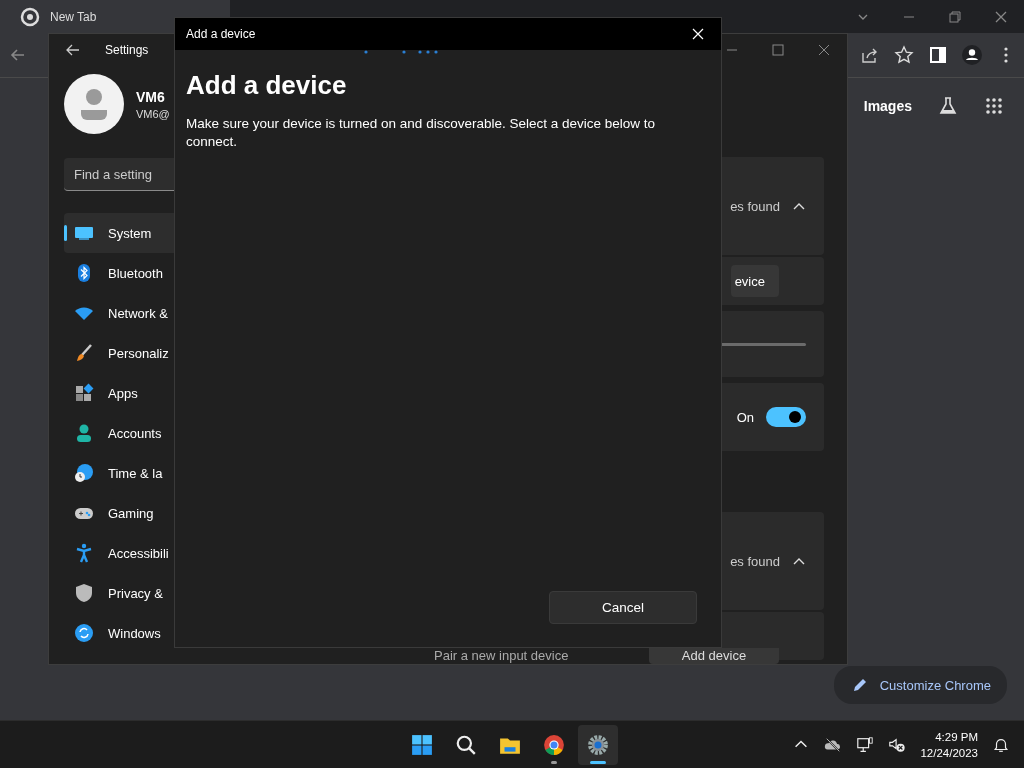  What do you see at coordinates (501, 656) in the screenshot?
I see `setting-label: Pair a new input device` at bounding box center [501, 656].